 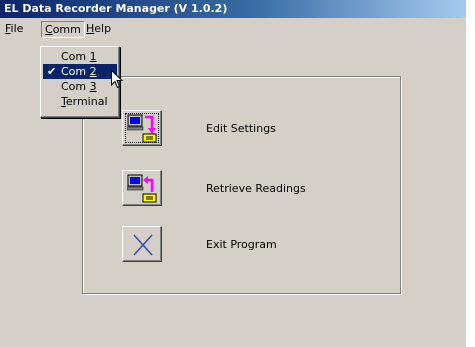 I want to click on close-x-icon, so click(x=143, y=245).